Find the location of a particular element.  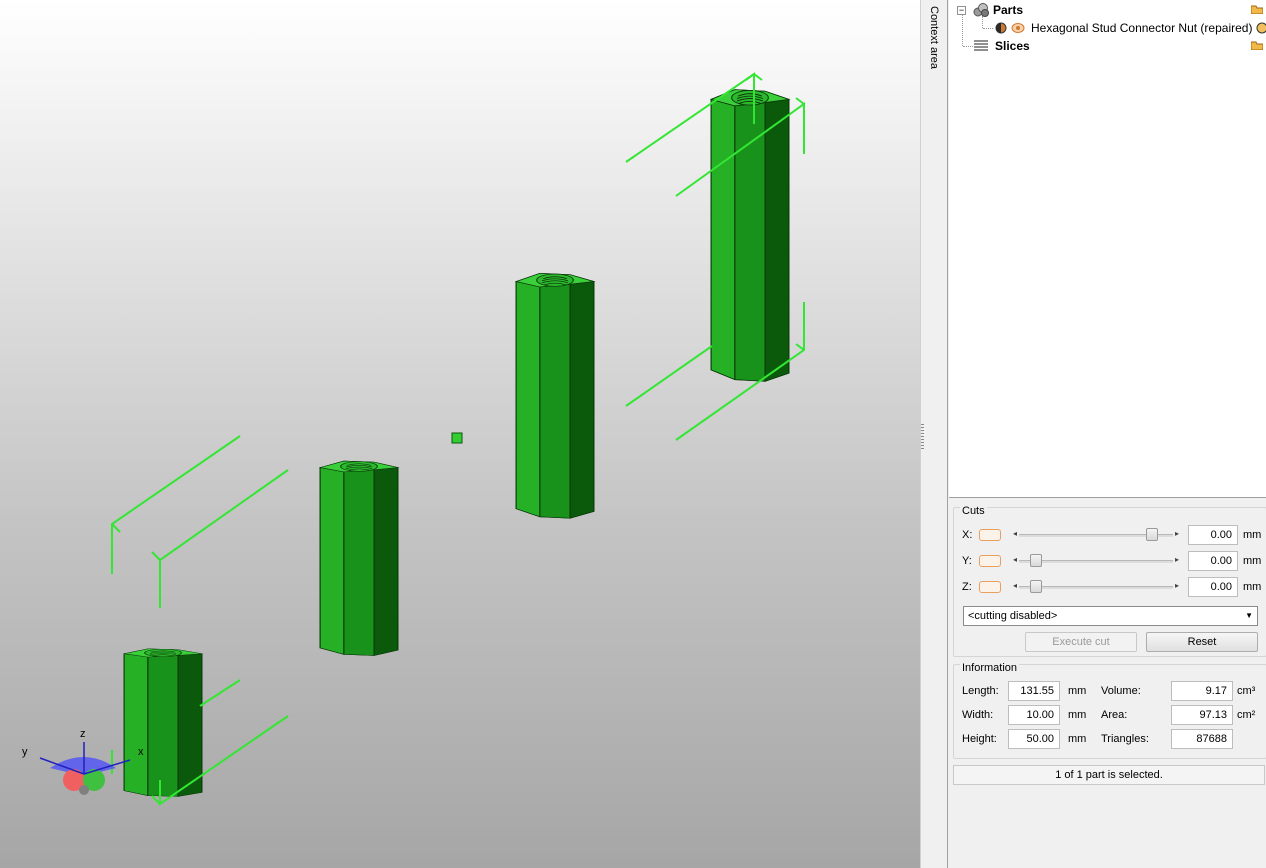

selection-status: 1 of 1 part is selected. is located at coordinates (1109, 775).